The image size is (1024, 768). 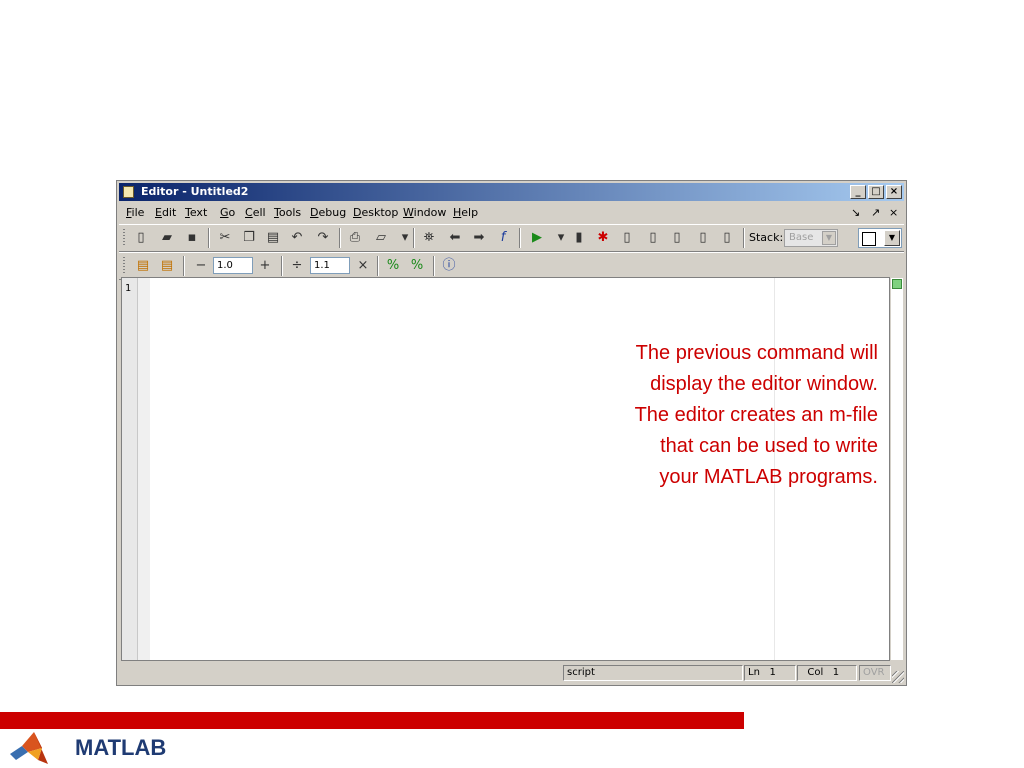 I want to click on footer-brand: MATLAB, so click(x=121, y=747).